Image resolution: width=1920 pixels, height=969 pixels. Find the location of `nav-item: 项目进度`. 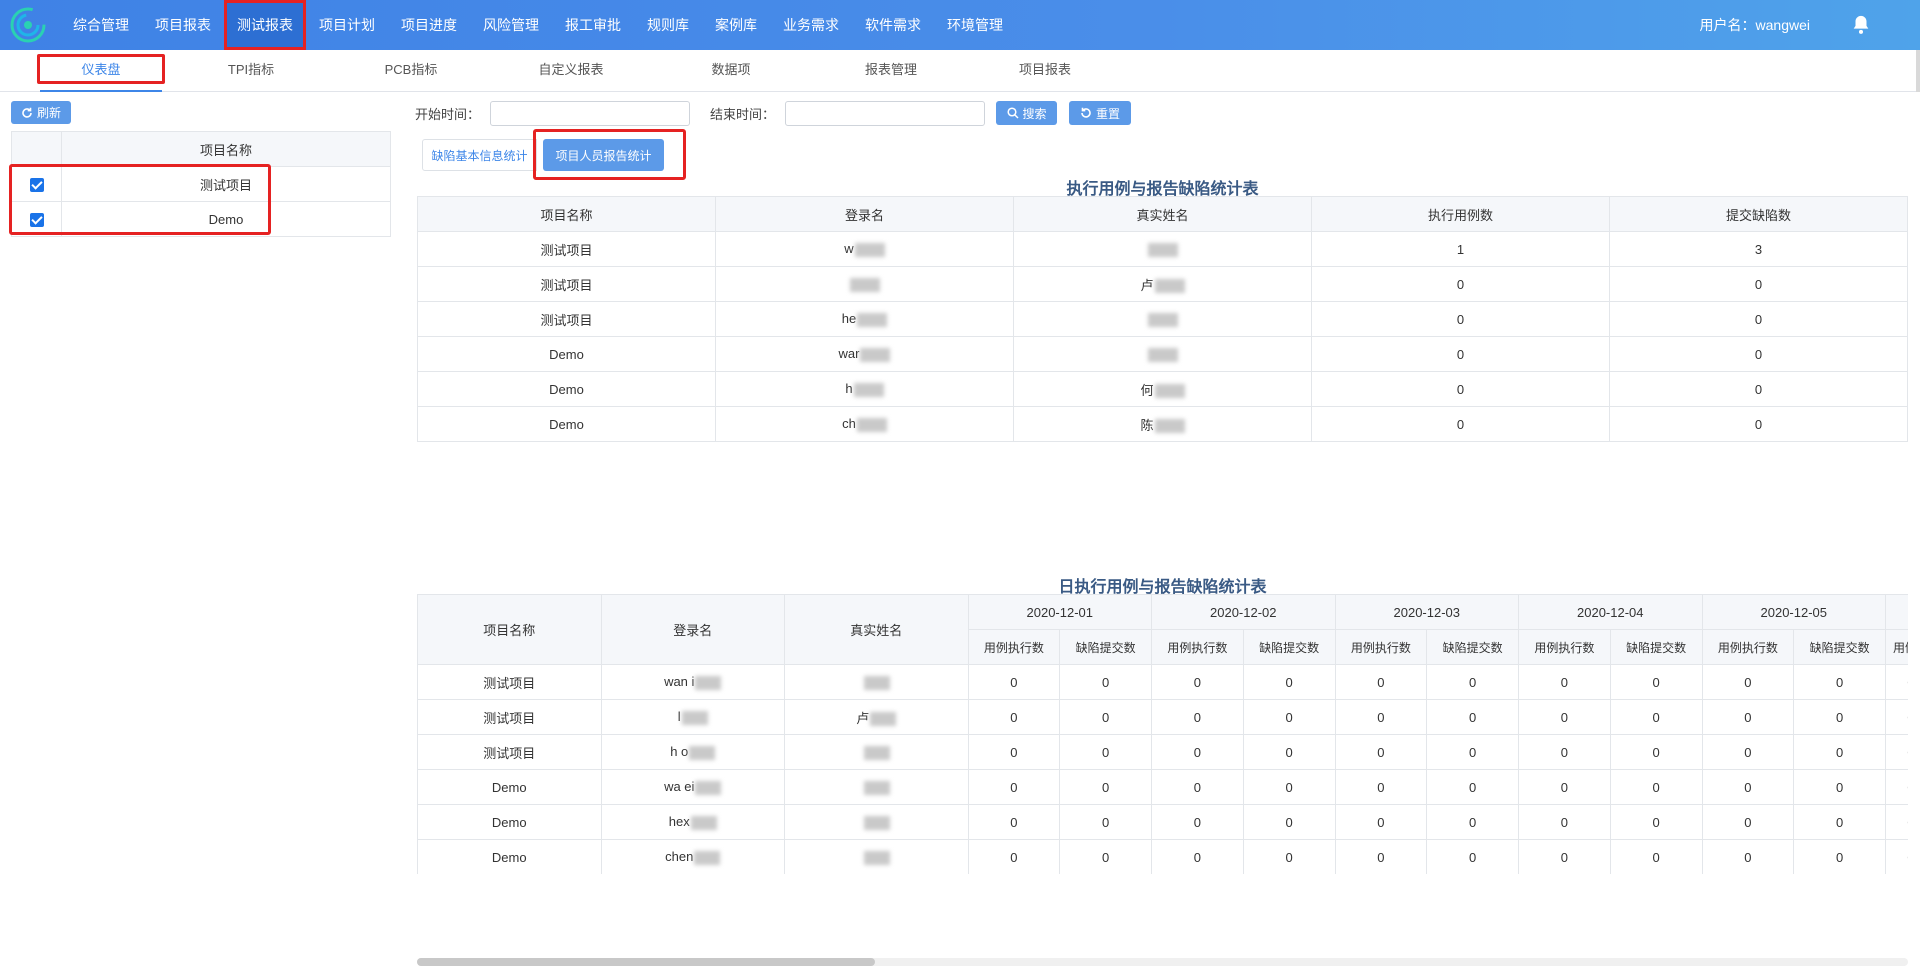

nav-item: 项目进度 is located at coordinates (429, 25).